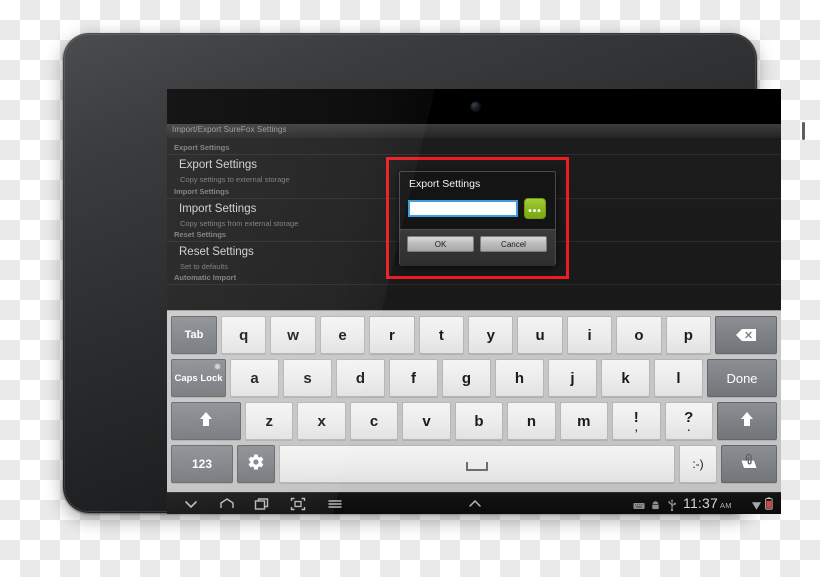 Image resolution: width=820 pixels, height=577 pixels. What do you see at coordinates (474, 131) in the screenshot?
I see `app-title-bar: Import/Export SureFox Settings` at bounding box center [474, 131].